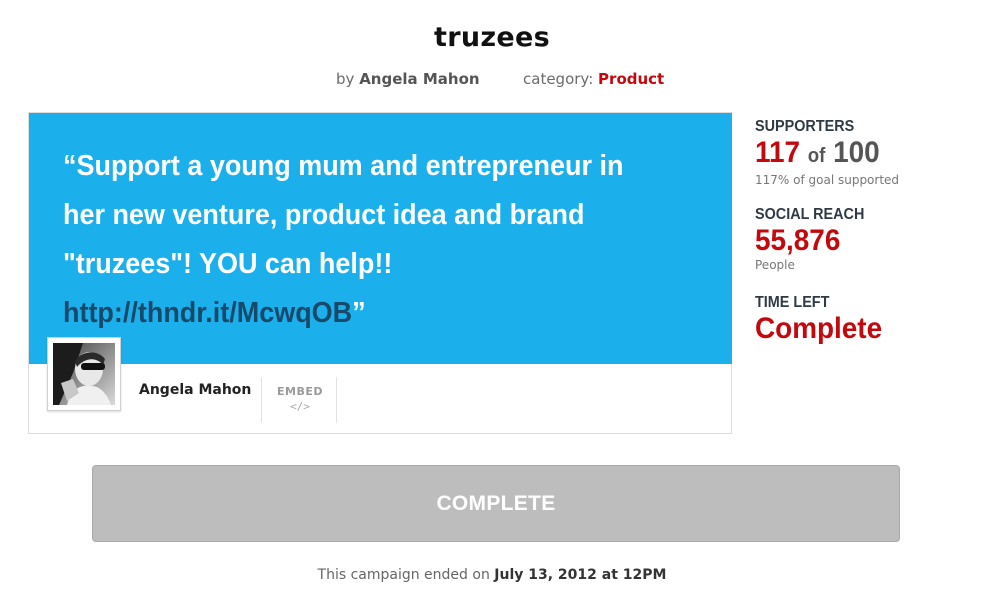  I want to click on ended-prefix: This campaign ended on, so click(403, 575).